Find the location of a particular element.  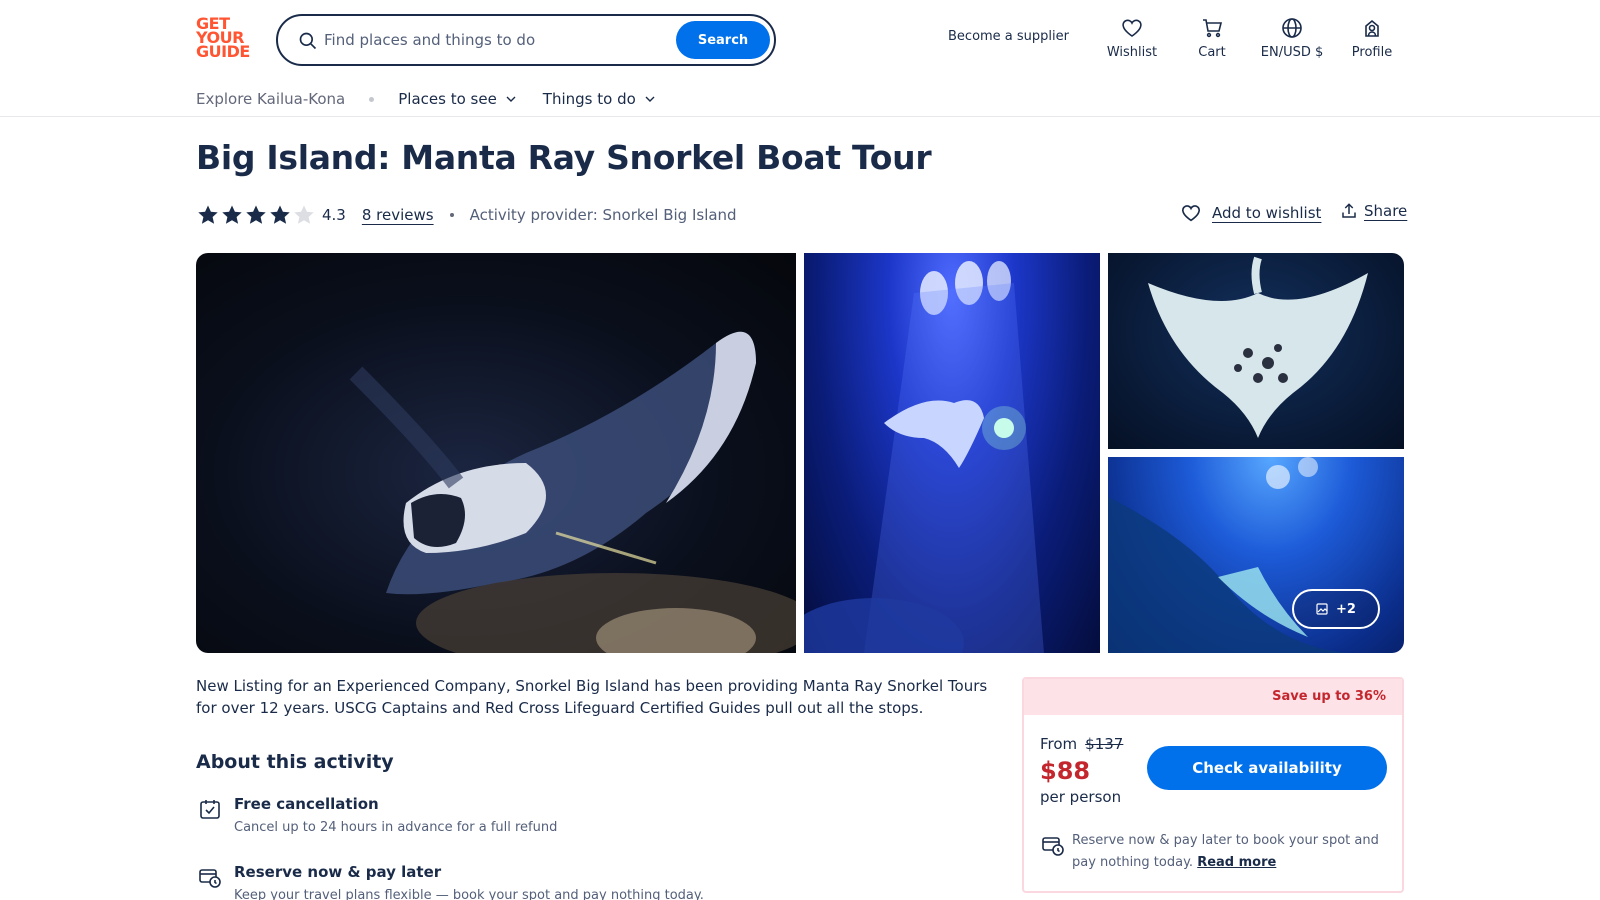

share-label: Share is located at coordinates (1386, 211).